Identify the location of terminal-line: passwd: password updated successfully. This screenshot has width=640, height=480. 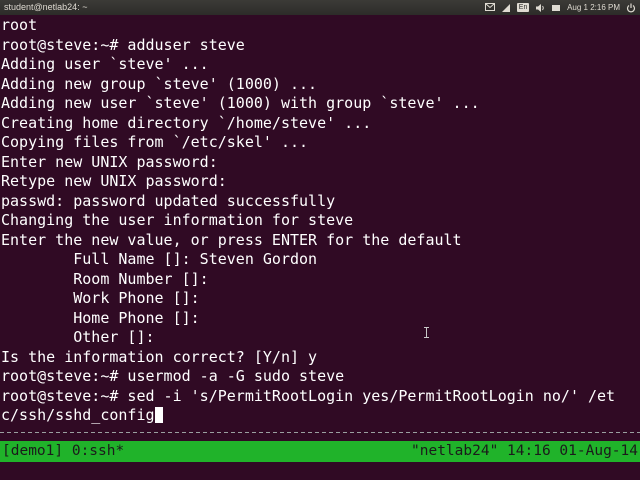
(168, 200).